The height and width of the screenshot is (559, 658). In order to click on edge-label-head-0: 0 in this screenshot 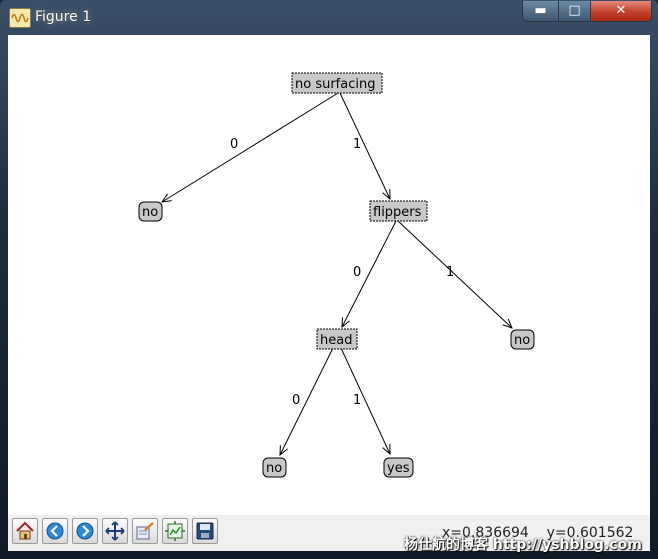, I will do `click(296, 400)`.